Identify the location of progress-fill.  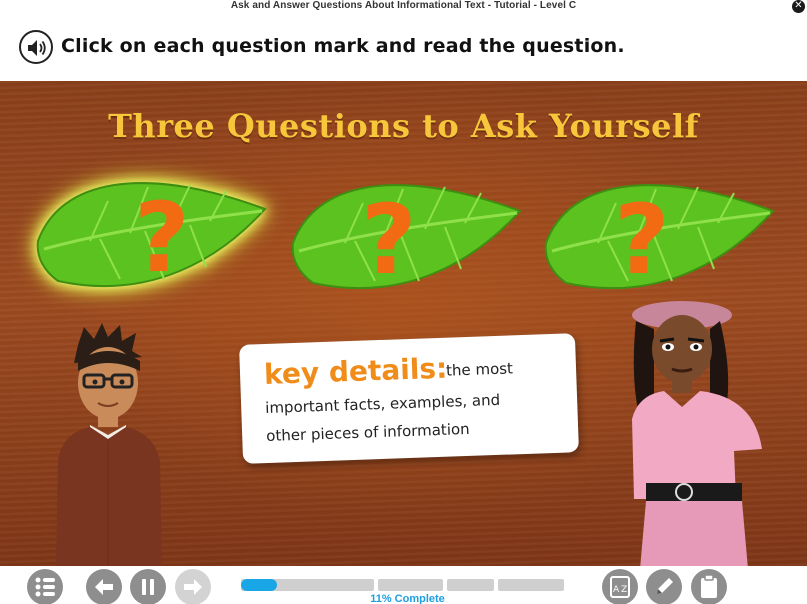
(259, 585).